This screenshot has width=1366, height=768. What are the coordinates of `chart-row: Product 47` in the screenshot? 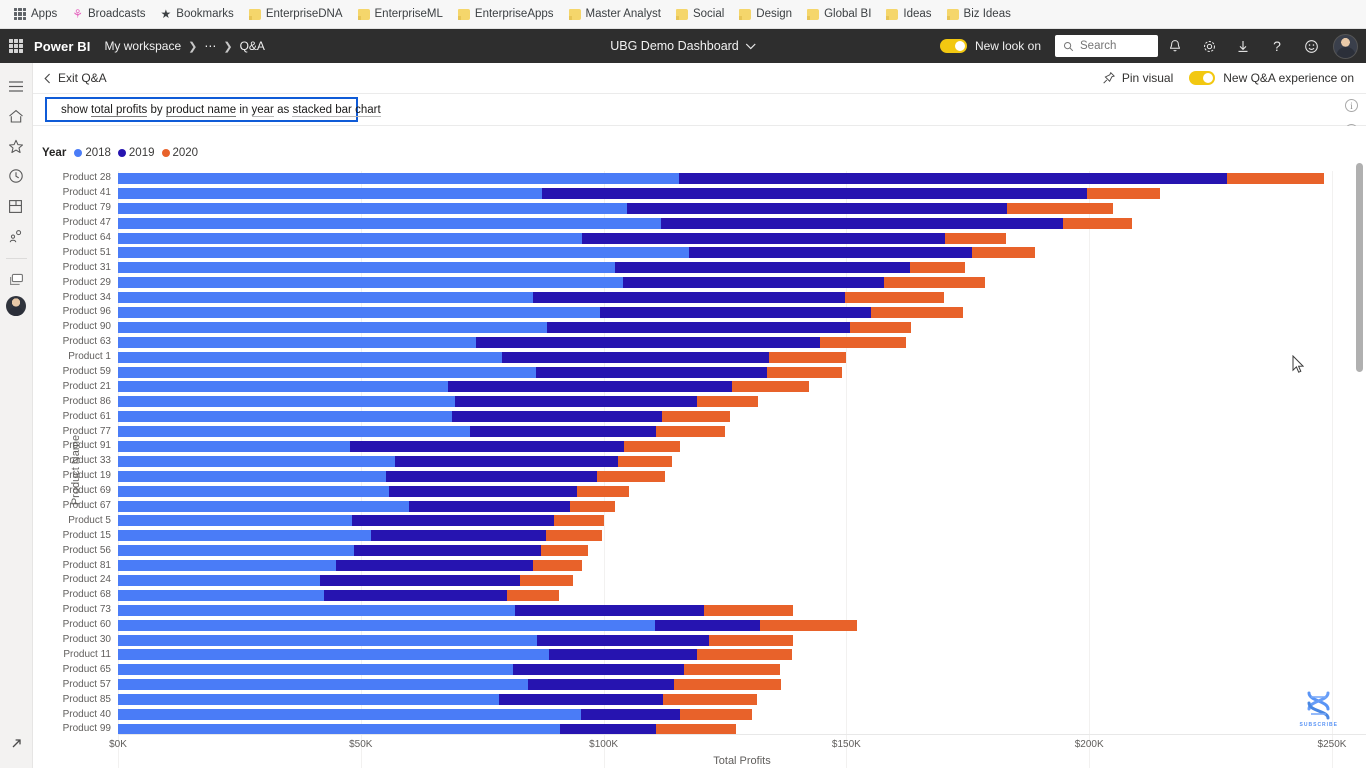 It's located at (699, 223).